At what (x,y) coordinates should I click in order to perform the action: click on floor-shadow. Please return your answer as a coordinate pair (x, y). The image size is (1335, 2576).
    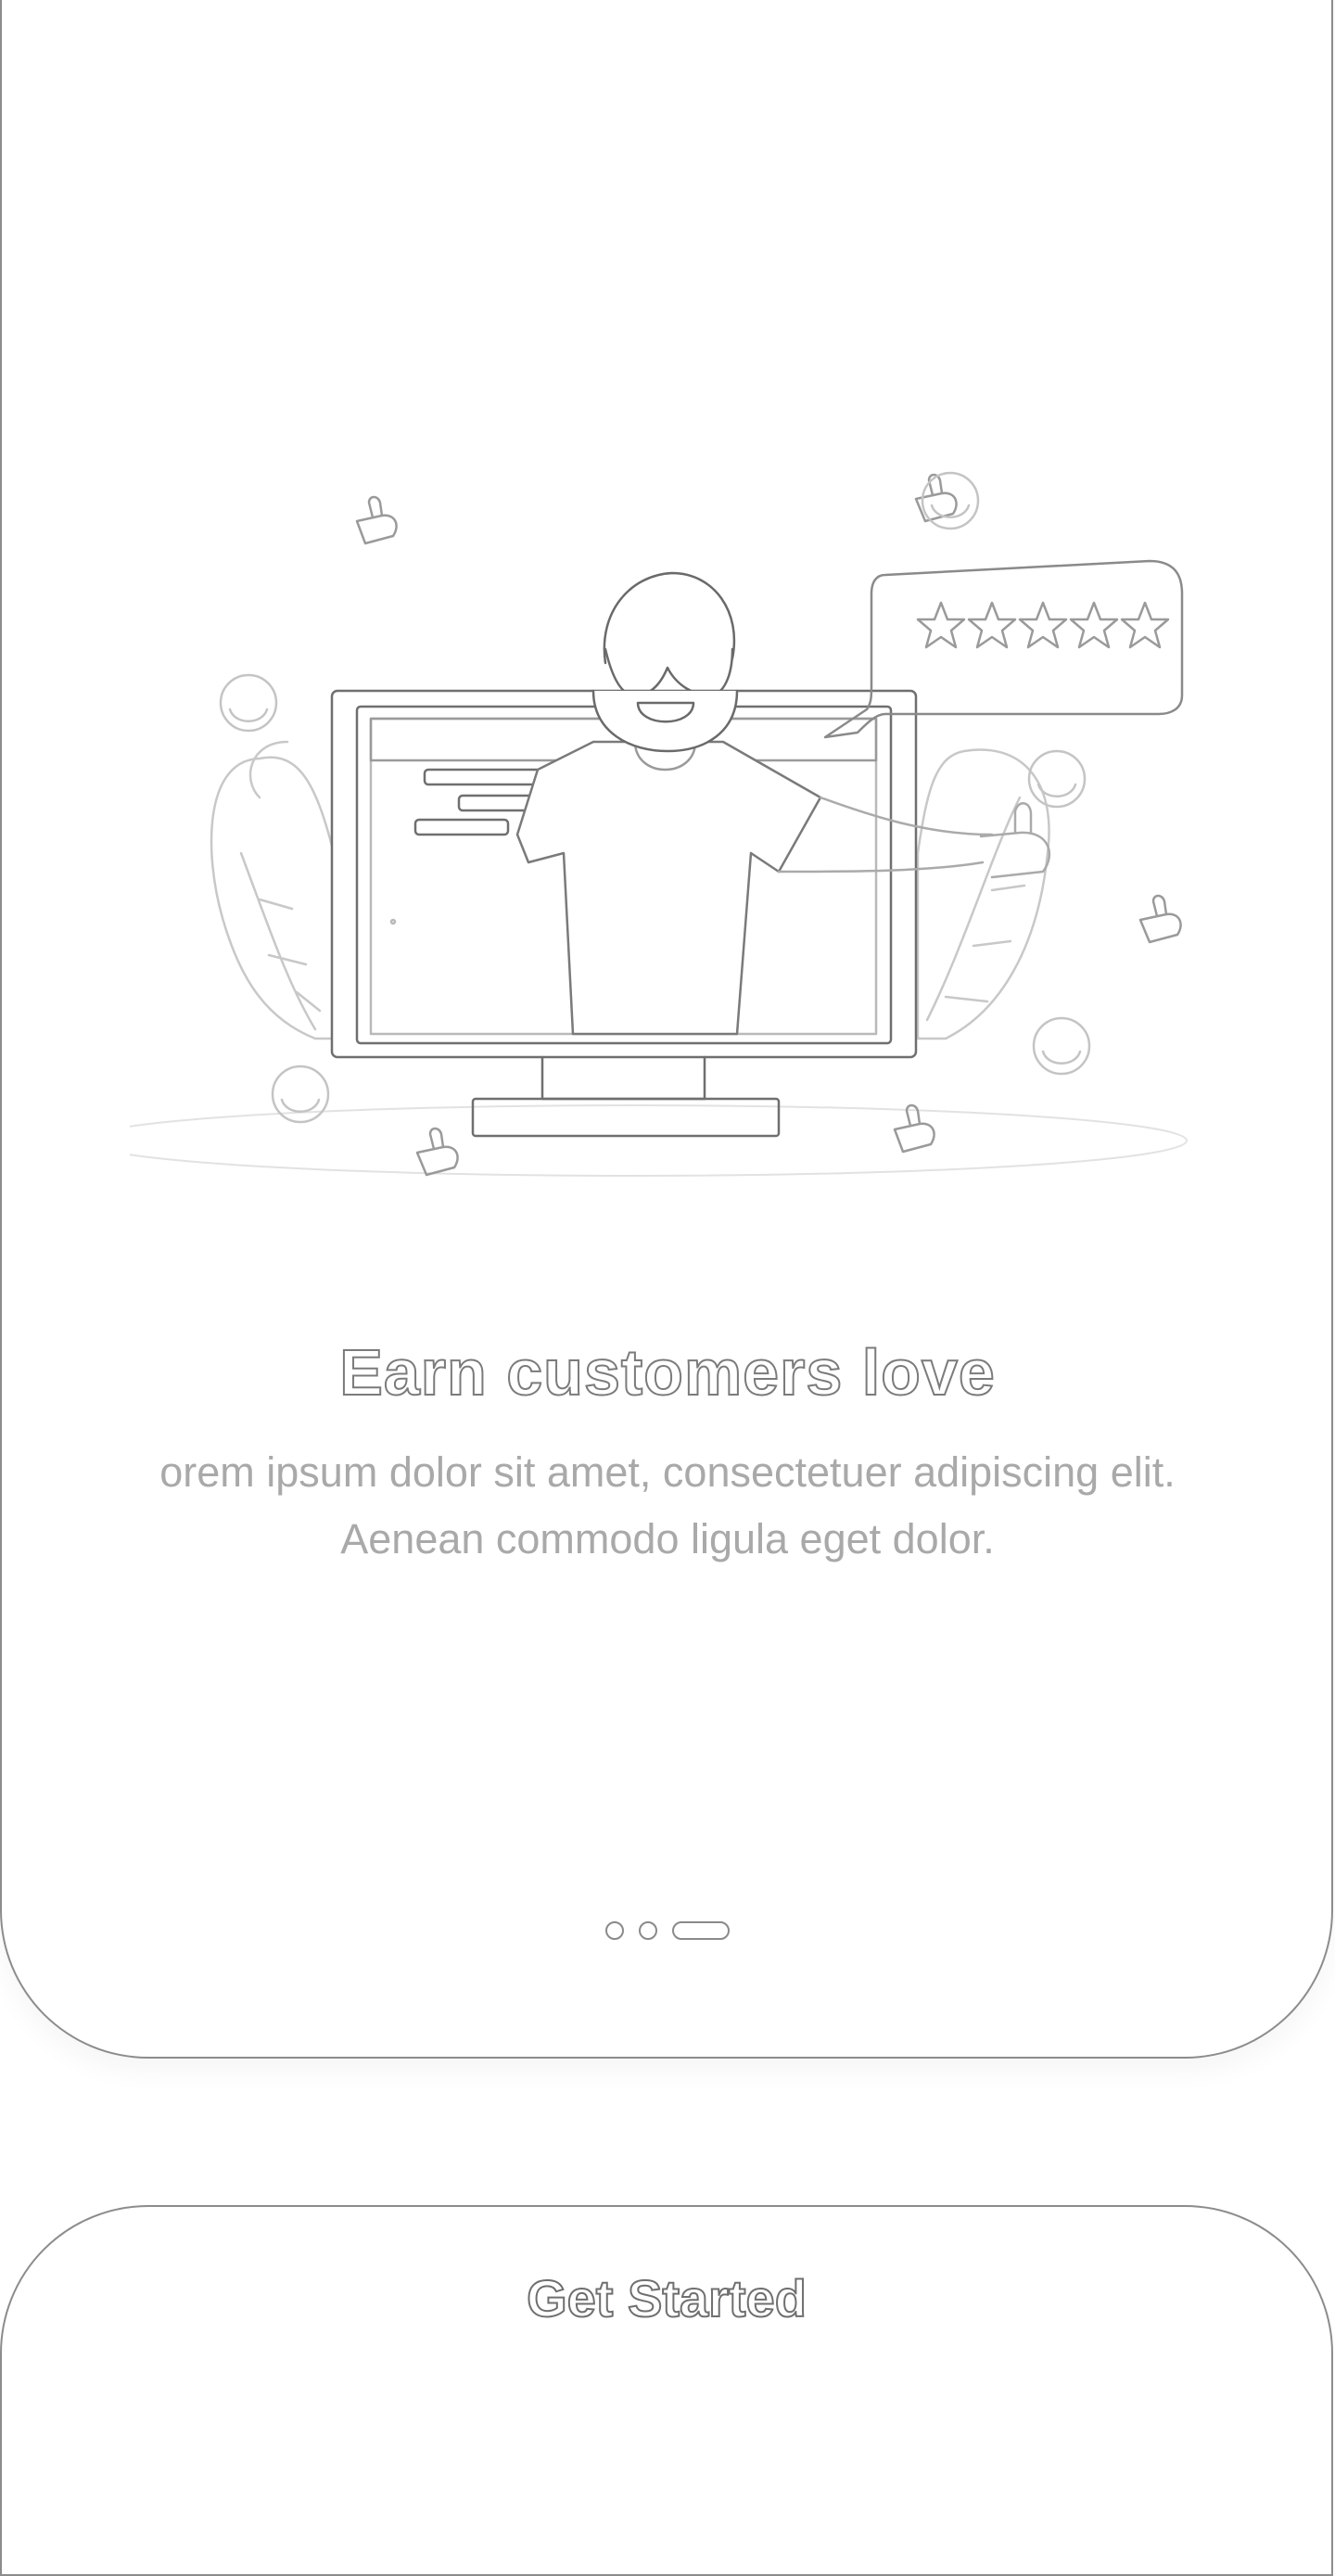
    Looking at the image, I should click on (659, 1140).